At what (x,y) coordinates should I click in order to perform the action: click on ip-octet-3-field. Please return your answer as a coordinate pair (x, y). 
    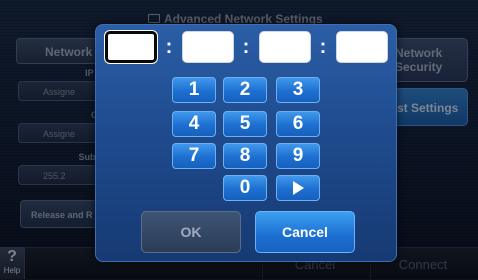
    Looking at the image, I should click on (285, 47).